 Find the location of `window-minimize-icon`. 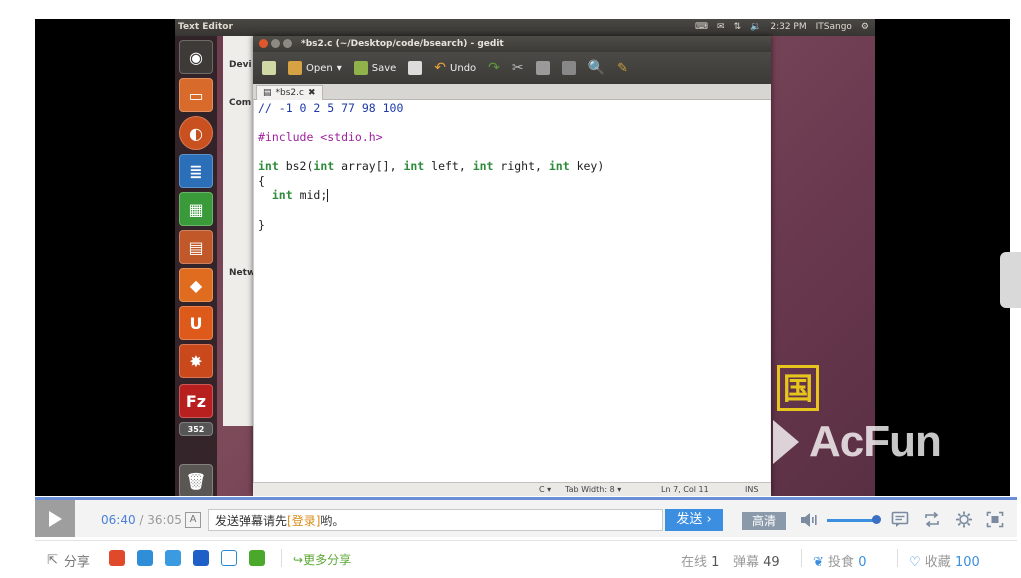

window-minimize-icon is located at coordinates (275, 43).